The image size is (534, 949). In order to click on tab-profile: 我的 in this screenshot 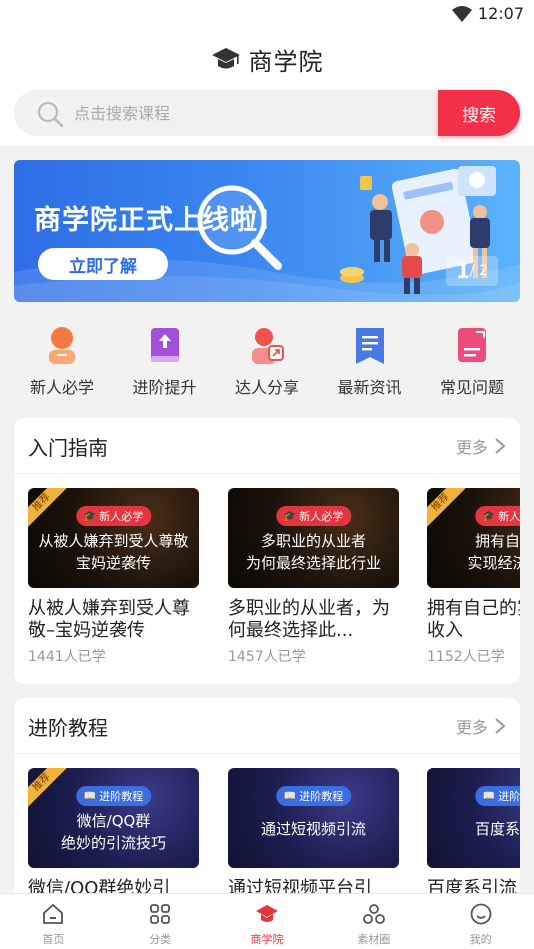, I will do `click(480, 921)`.